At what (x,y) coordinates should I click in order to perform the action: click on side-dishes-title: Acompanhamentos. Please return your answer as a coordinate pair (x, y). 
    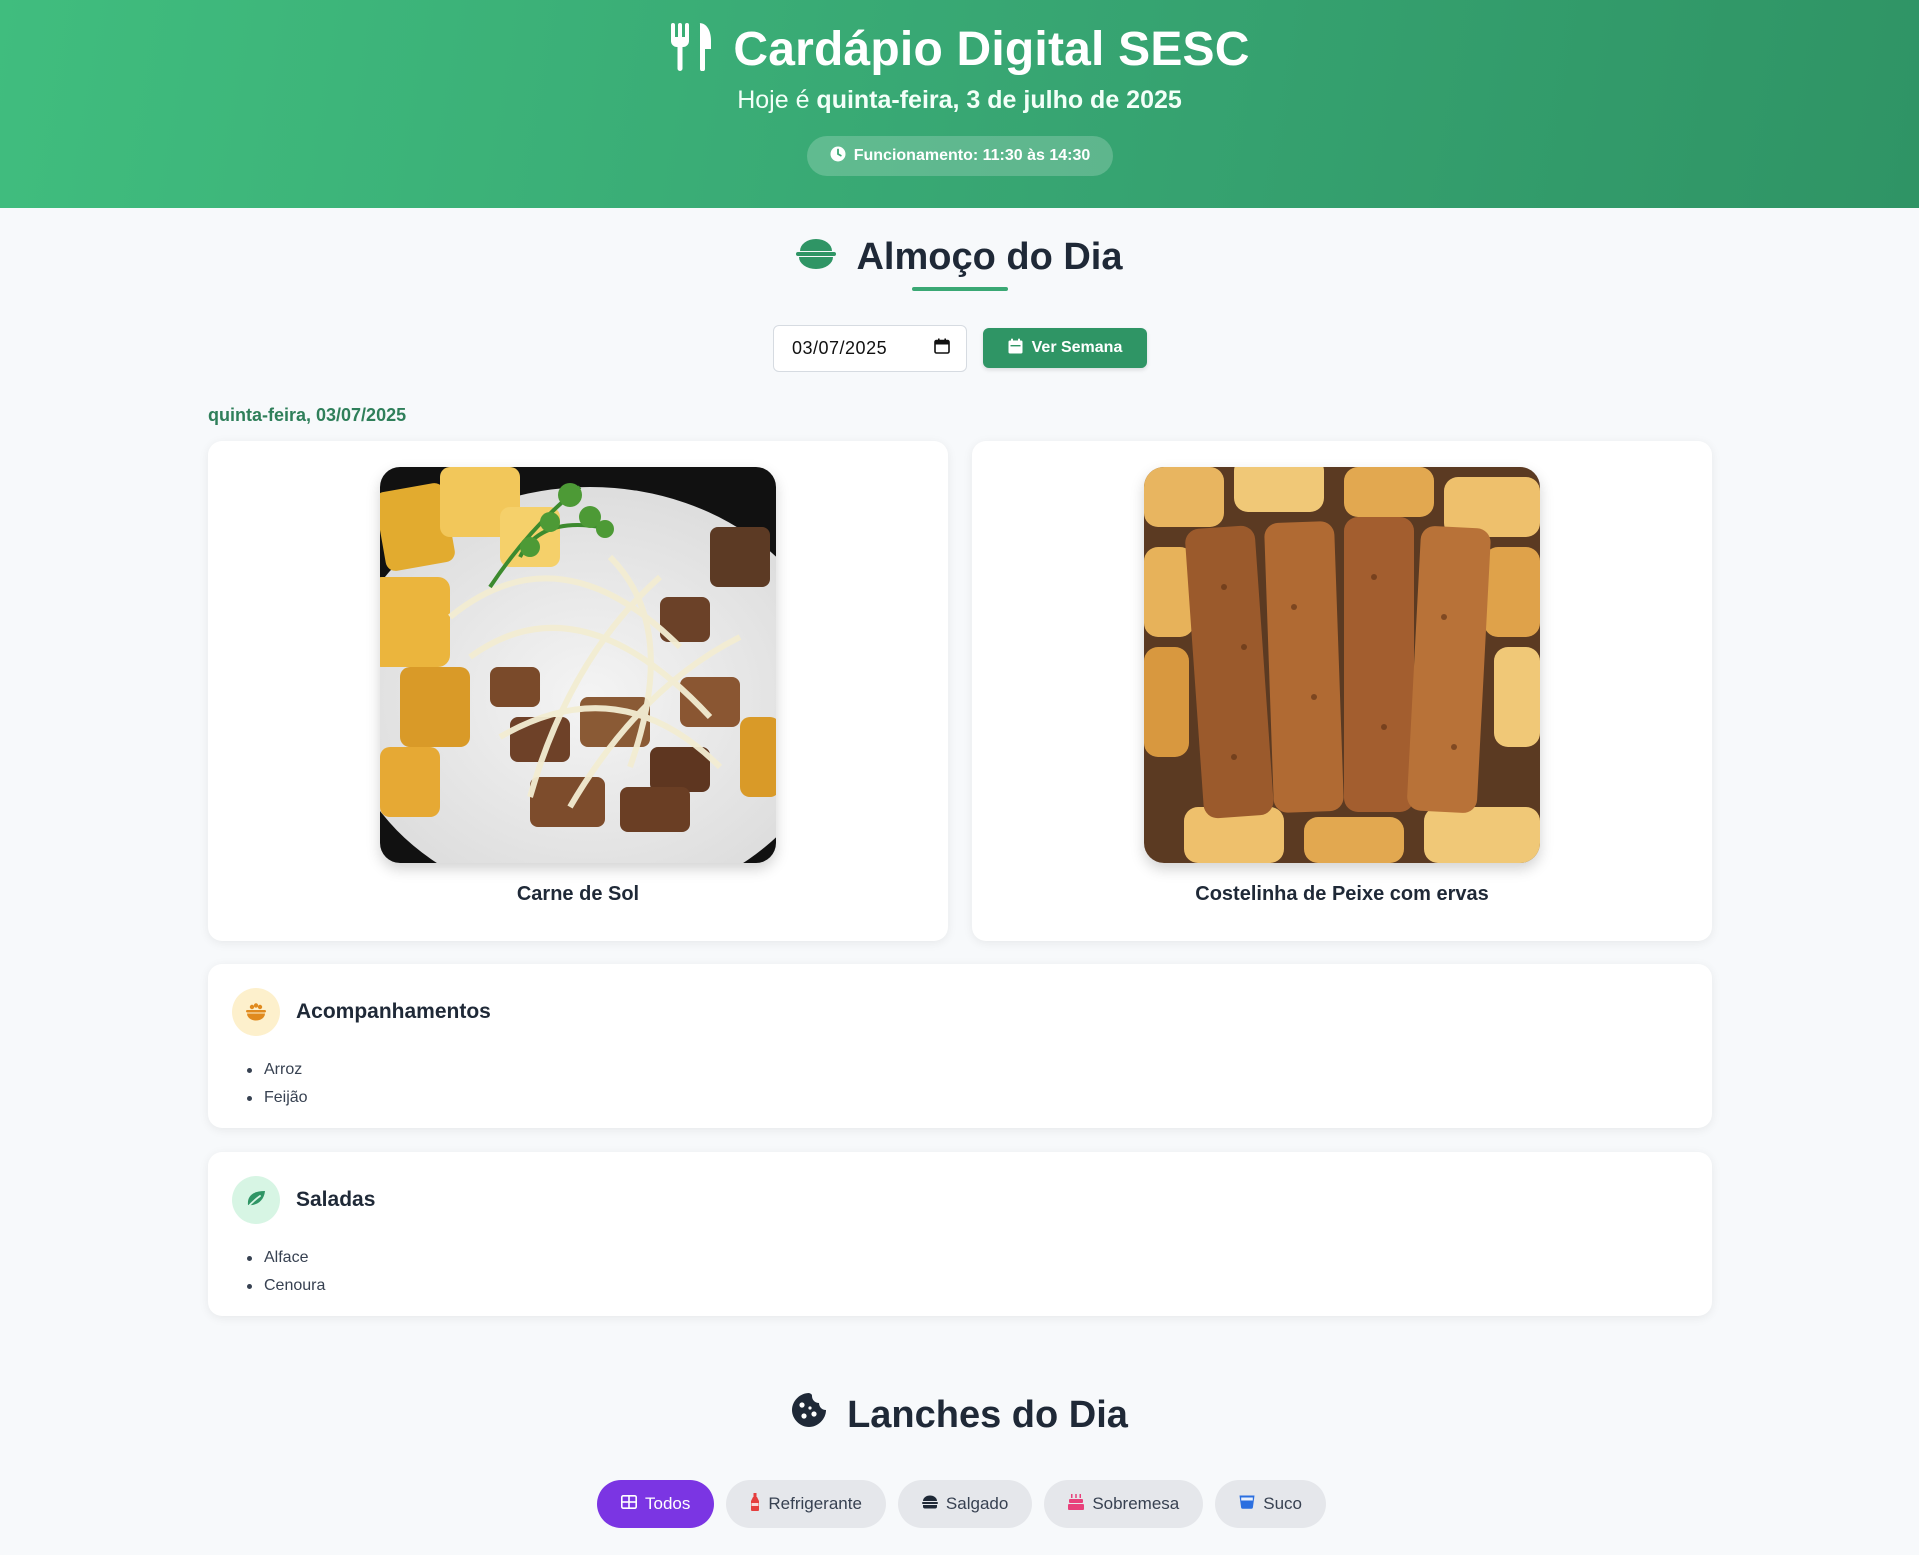
    Looking at the image, I should click on (393, 1011).